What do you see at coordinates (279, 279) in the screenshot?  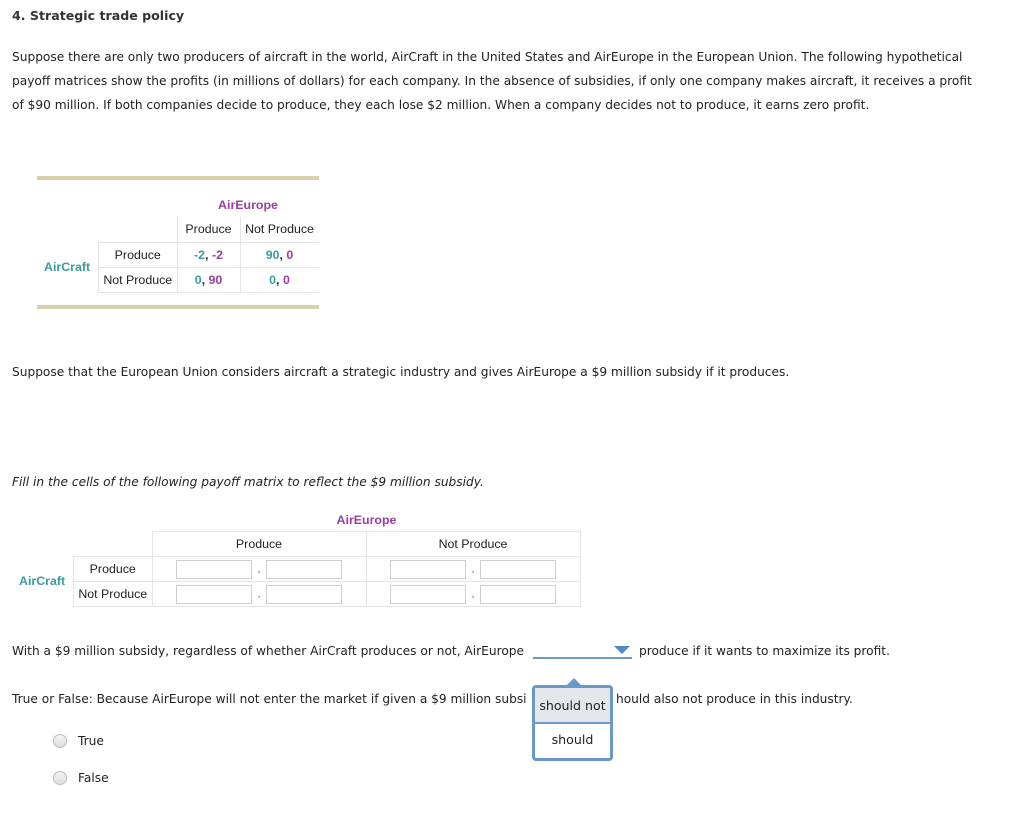 I see `payoff-cell: 0, 0` at bounding box center [279, 279].